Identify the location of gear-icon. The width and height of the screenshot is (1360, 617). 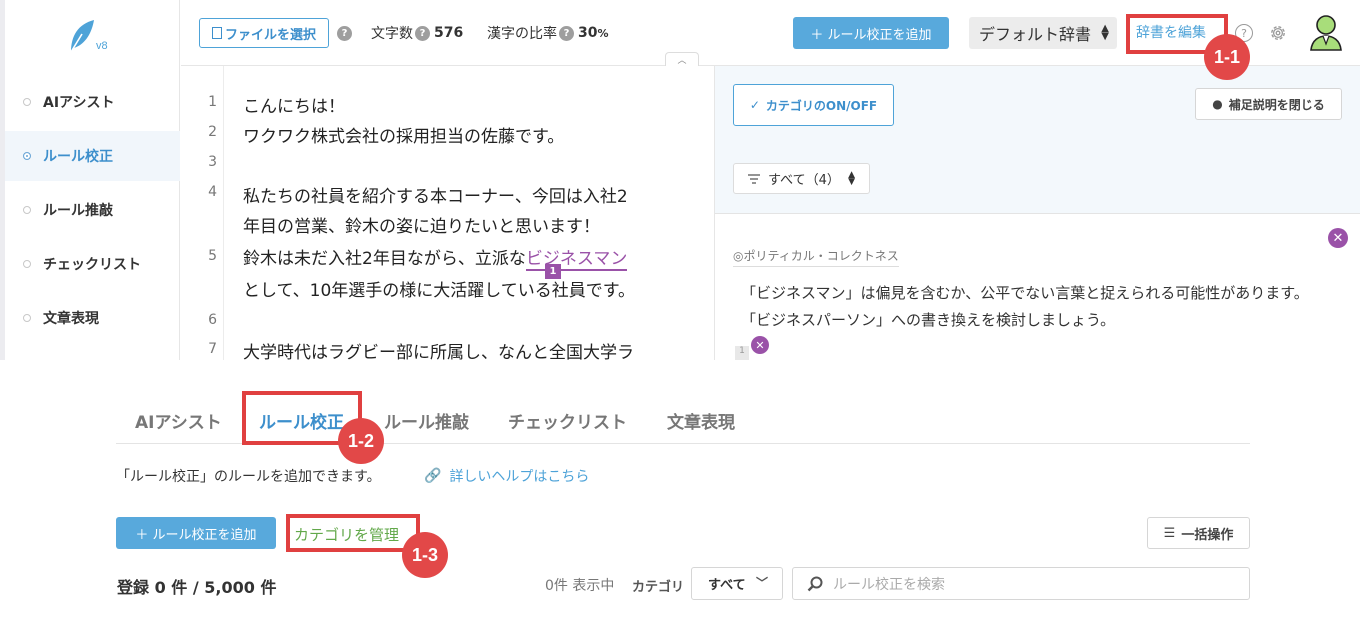
(1278, 33).